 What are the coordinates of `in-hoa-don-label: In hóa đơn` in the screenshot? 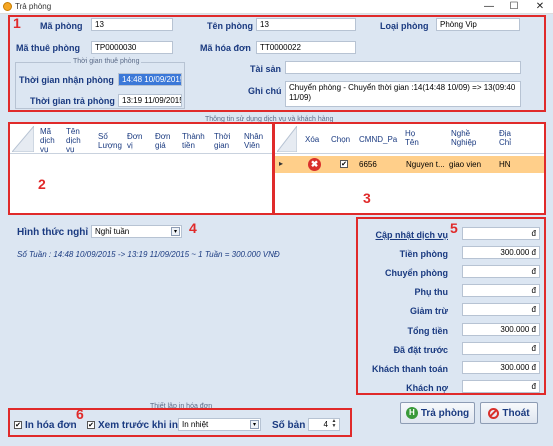 It's located at (51, 425).